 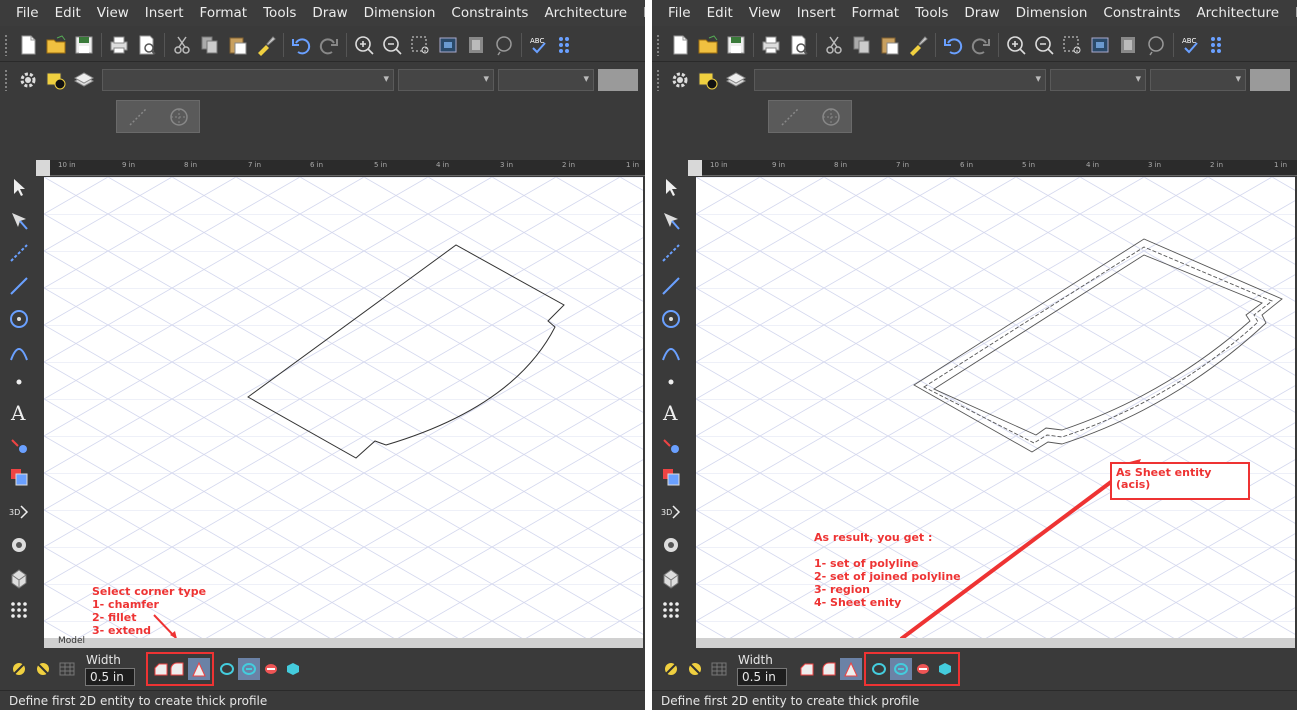 What do you see at coordinates (671, 669) in the screenshot?
I see `pick-entity-icon` at bounding box center [671, 669].